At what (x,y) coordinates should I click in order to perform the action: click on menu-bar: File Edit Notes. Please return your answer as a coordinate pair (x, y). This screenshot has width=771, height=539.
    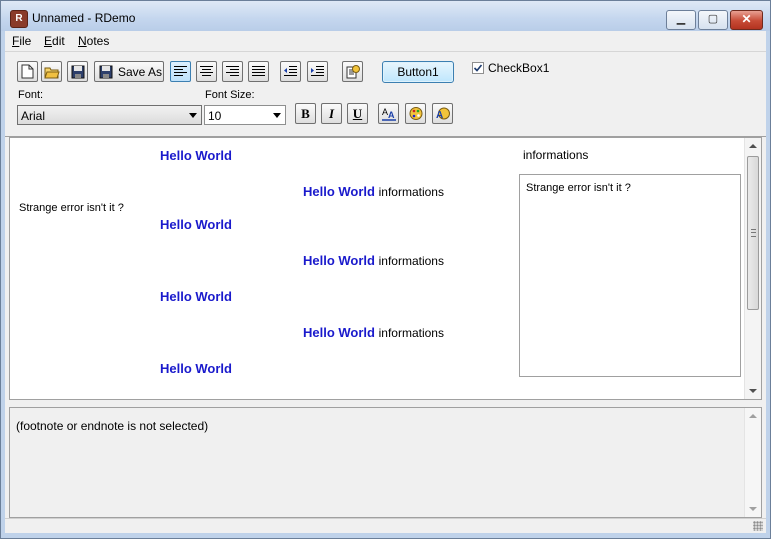
    Looking at the image, I should click on (385, 41).